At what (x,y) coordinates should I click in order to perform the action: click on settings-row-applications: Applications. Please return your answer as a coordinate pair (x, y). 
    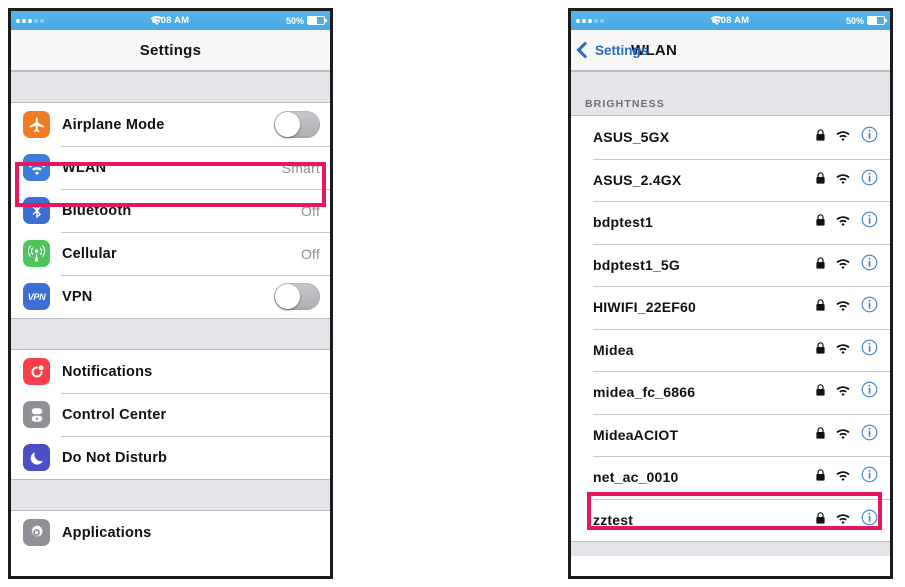
    Looking at the image, I should click on (170, 532).